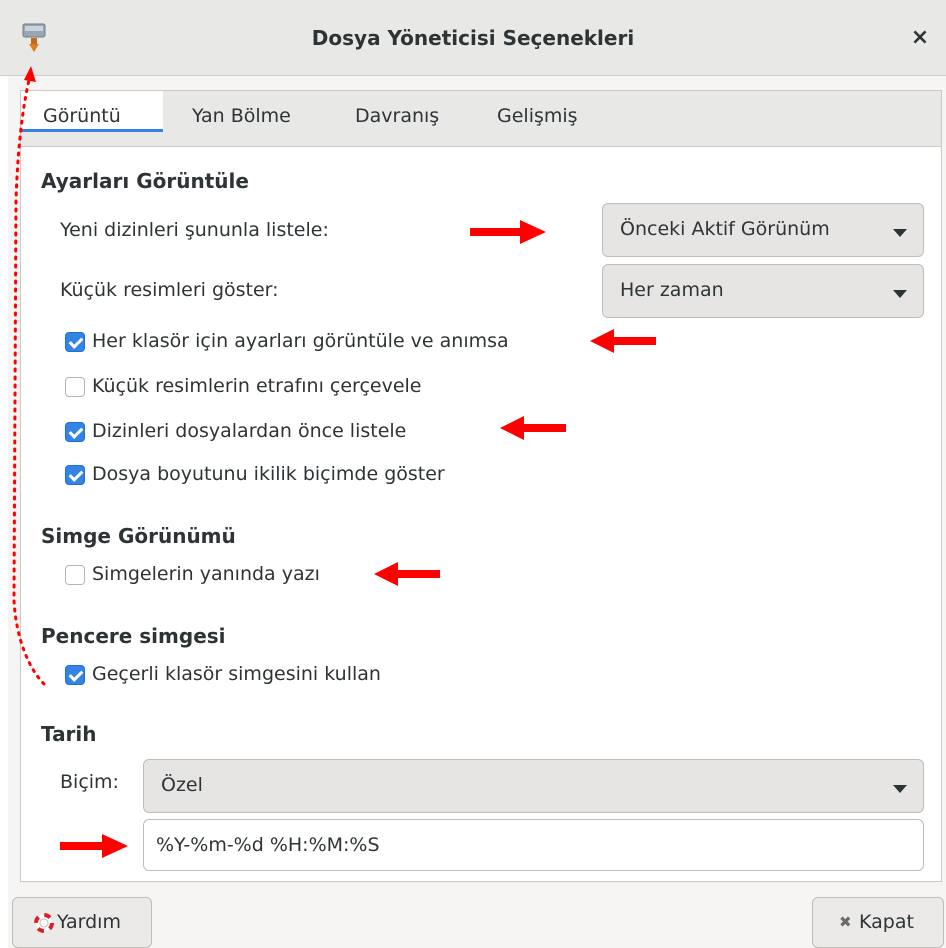 The image size is (946, 948). Describe the element at coordinates (533, 786) in the screenshot. I see `date-format-combo: Özel` at that location.